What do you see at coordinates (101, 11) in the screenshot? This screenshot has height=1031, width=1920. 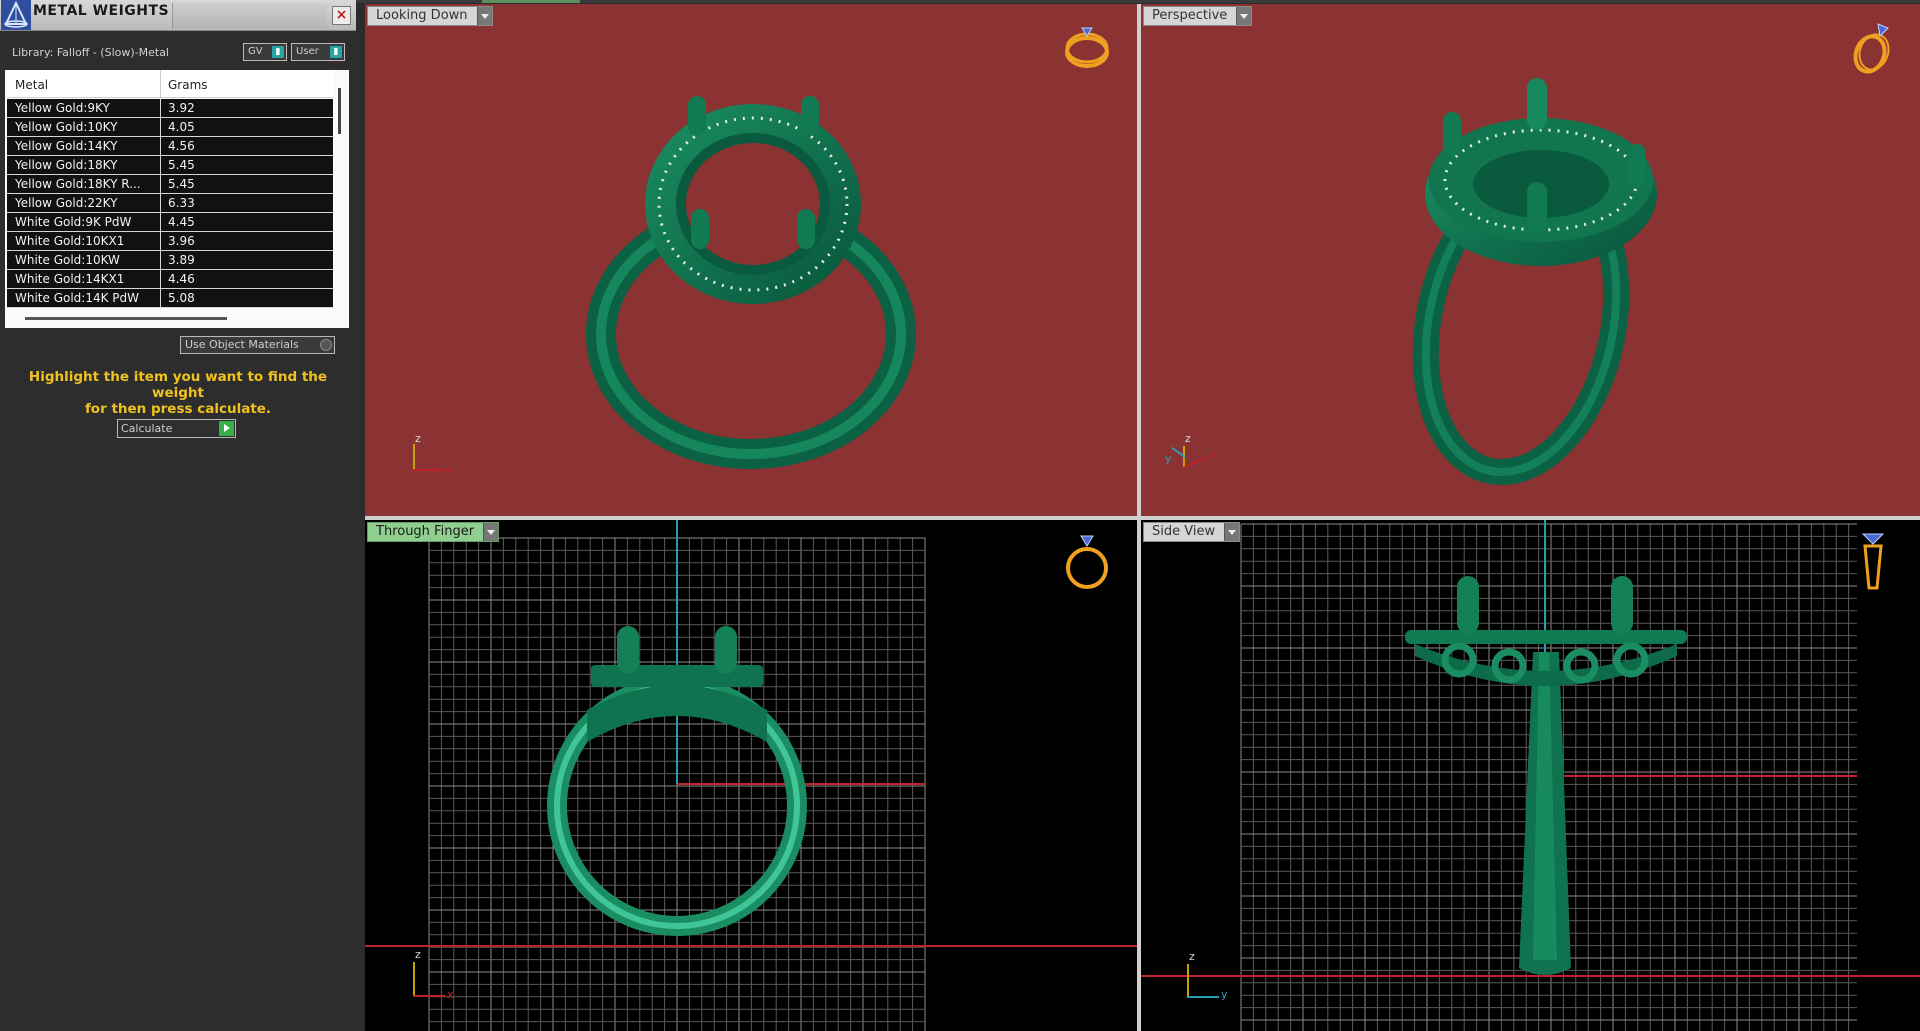 I see `panel-title: METAL WEIGHTS` at bounding box center [101, 11].